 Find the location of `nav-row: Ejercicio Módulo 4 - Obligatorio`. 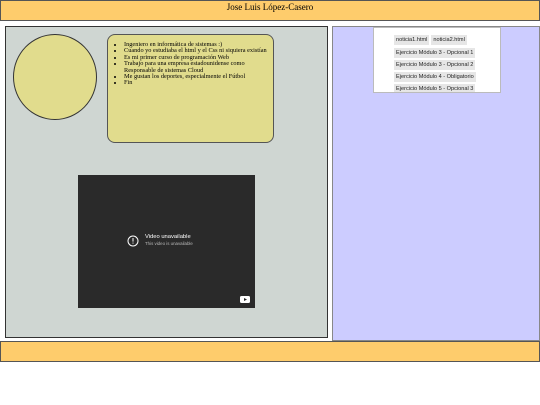

nav-row: Ejercicio Módulo 4 - Obligatorio is located at coordinates (436, 77).